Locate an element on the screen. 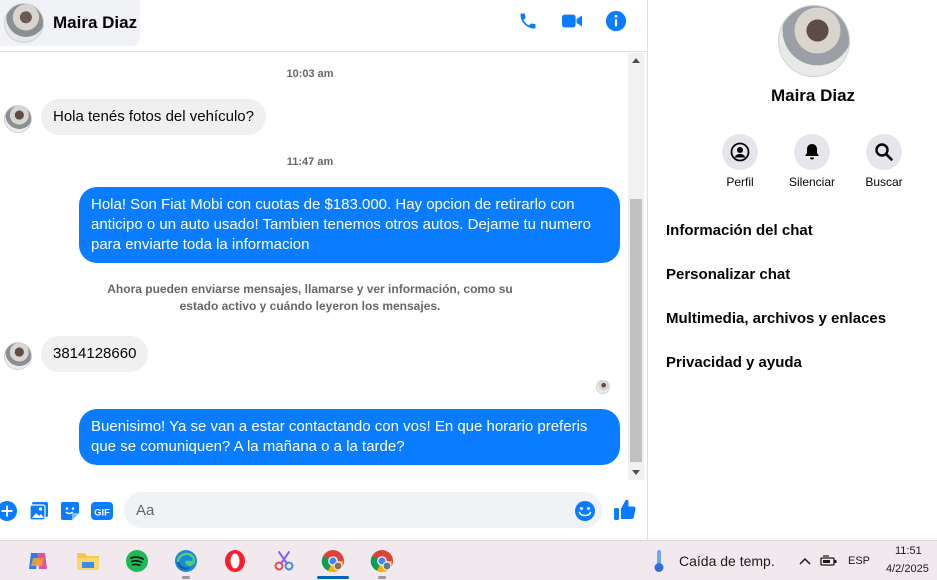 The height and width of the screenshot is (580, 937). folder-icon is located at coordinates (88, 561).